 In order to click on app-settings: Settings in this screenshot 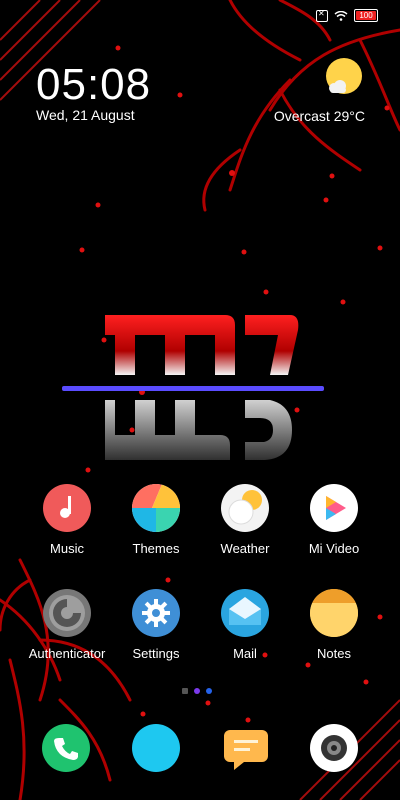, I will do `click(156, 625)`.